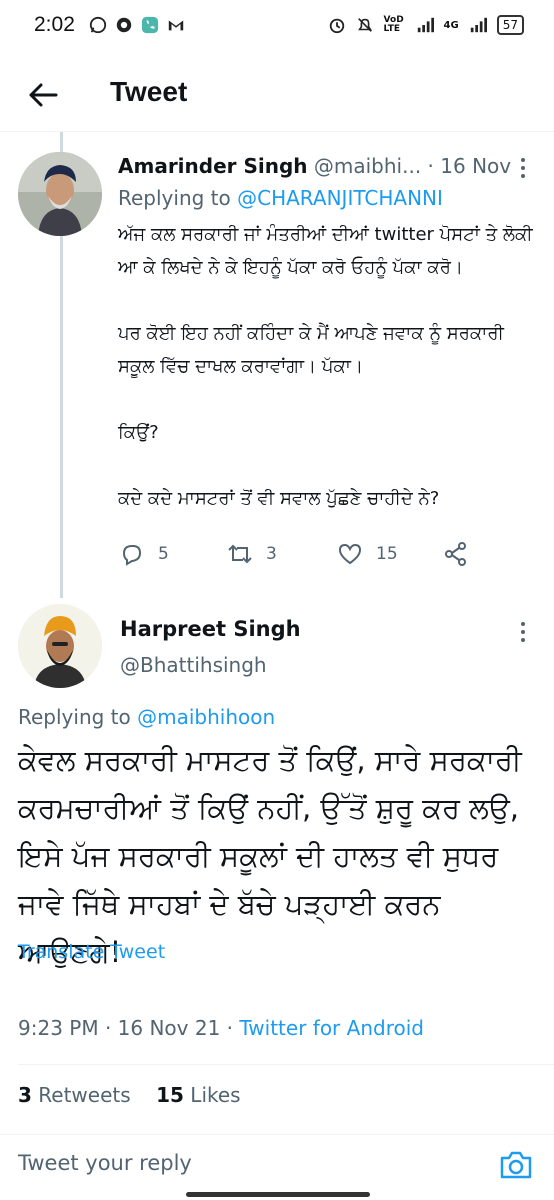 The width and height of the screenshot is (554, 1200). I want to click on author-name: Harpreet Singh, so click(210, 629).